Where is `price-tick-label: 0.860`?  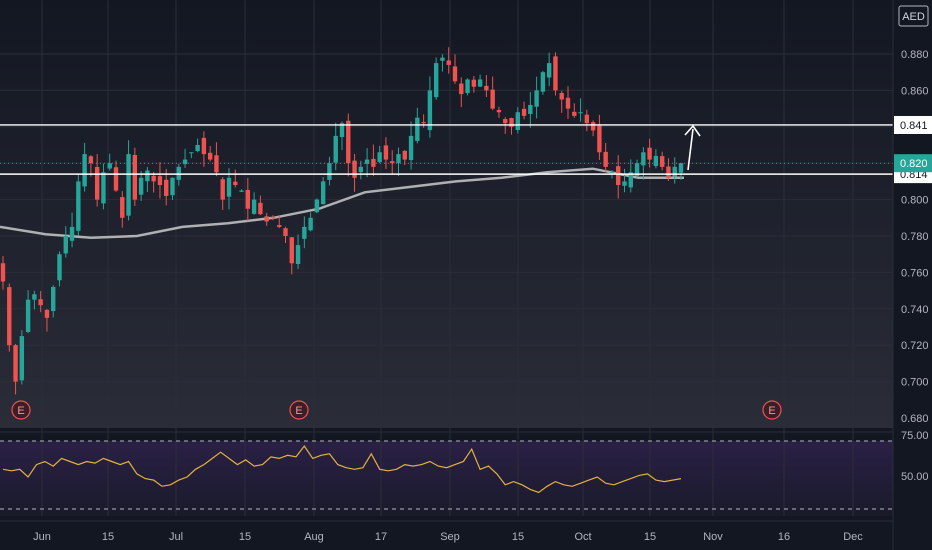
price-tick-label: 0.860 is located at coordinates (915, 91).